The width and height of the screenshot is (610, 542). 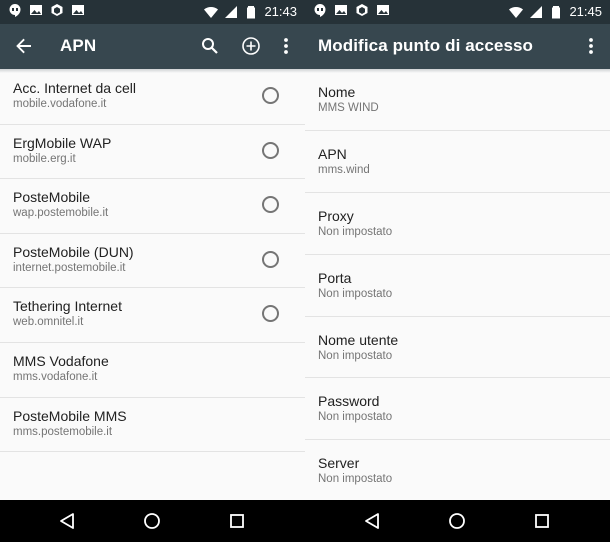 What do you see at coordinates (152, 97) in the screenshot?
I see `apn-list-item: Acc. Internet da cell mobile.vodafone.it` at bounding box center [152, 97].